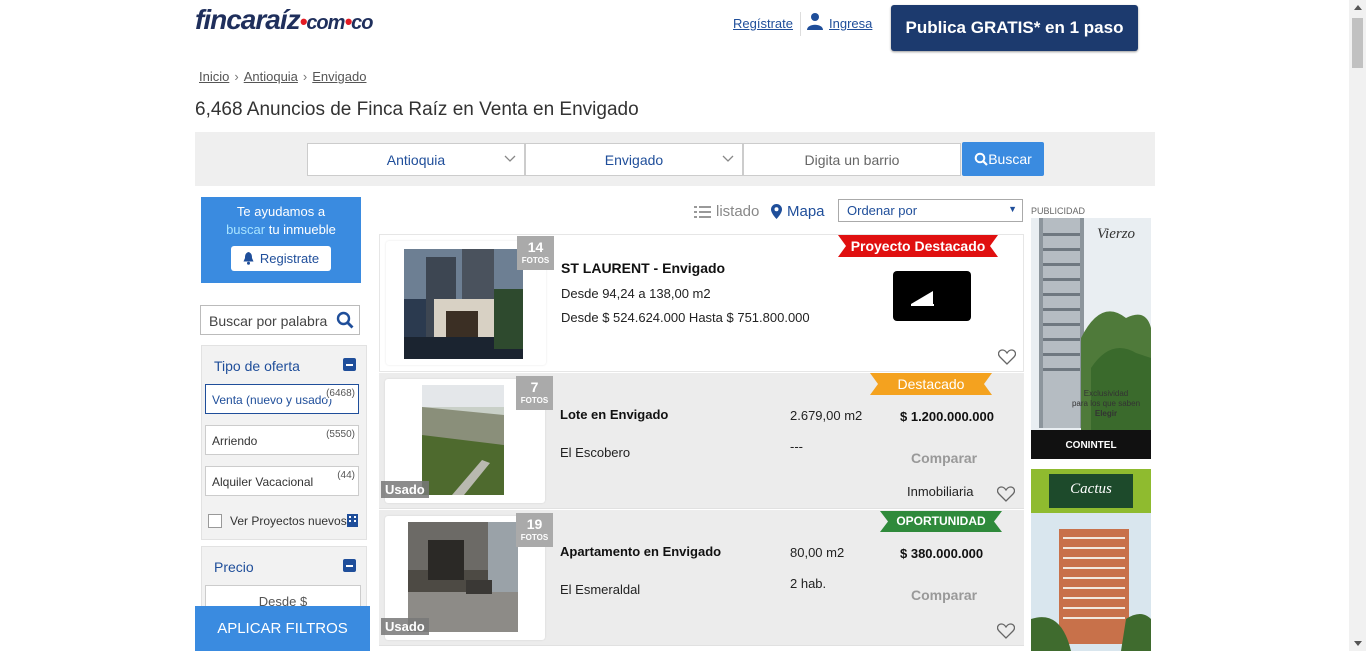 The image size is (1366, 651). I want to click on ad2-brand: Cactus, so click(1091, 489).